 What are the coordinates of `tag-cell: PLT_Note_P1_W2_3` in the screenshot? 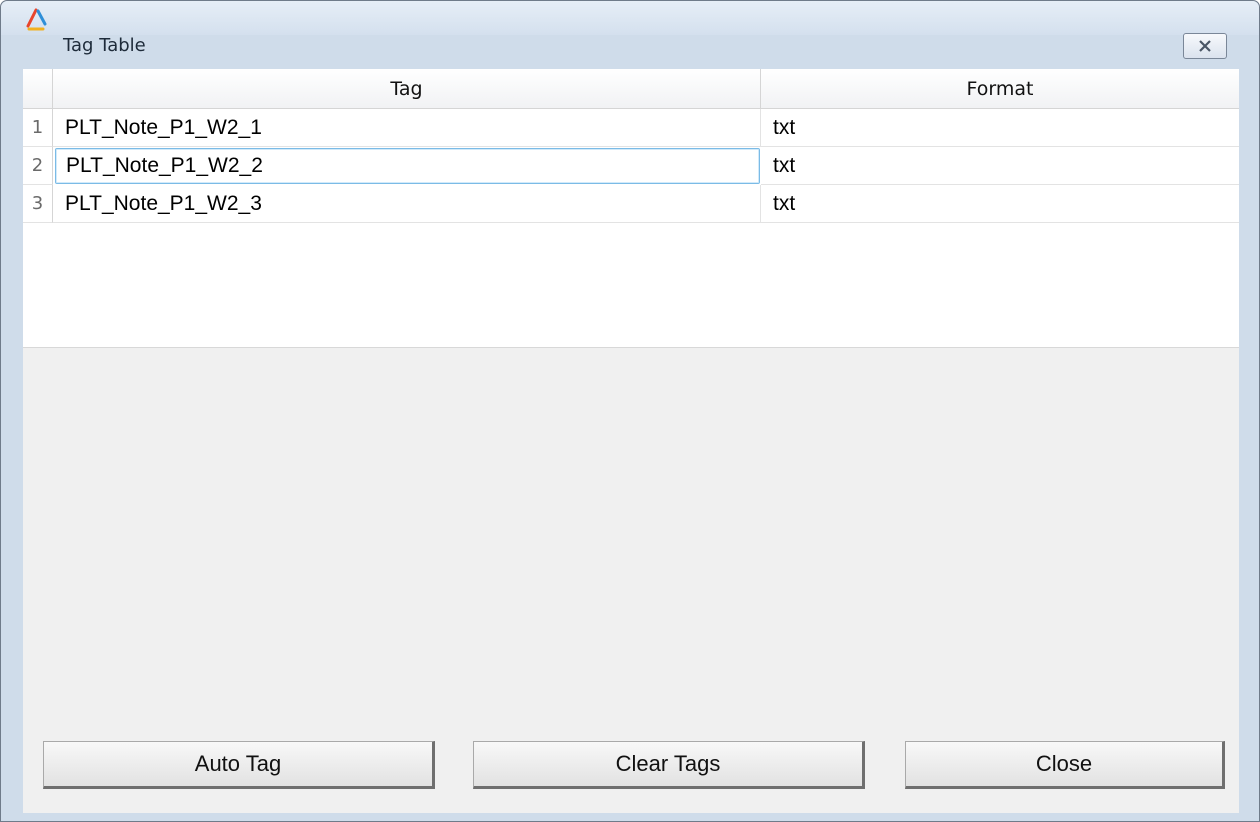 It's located at (407, 204).